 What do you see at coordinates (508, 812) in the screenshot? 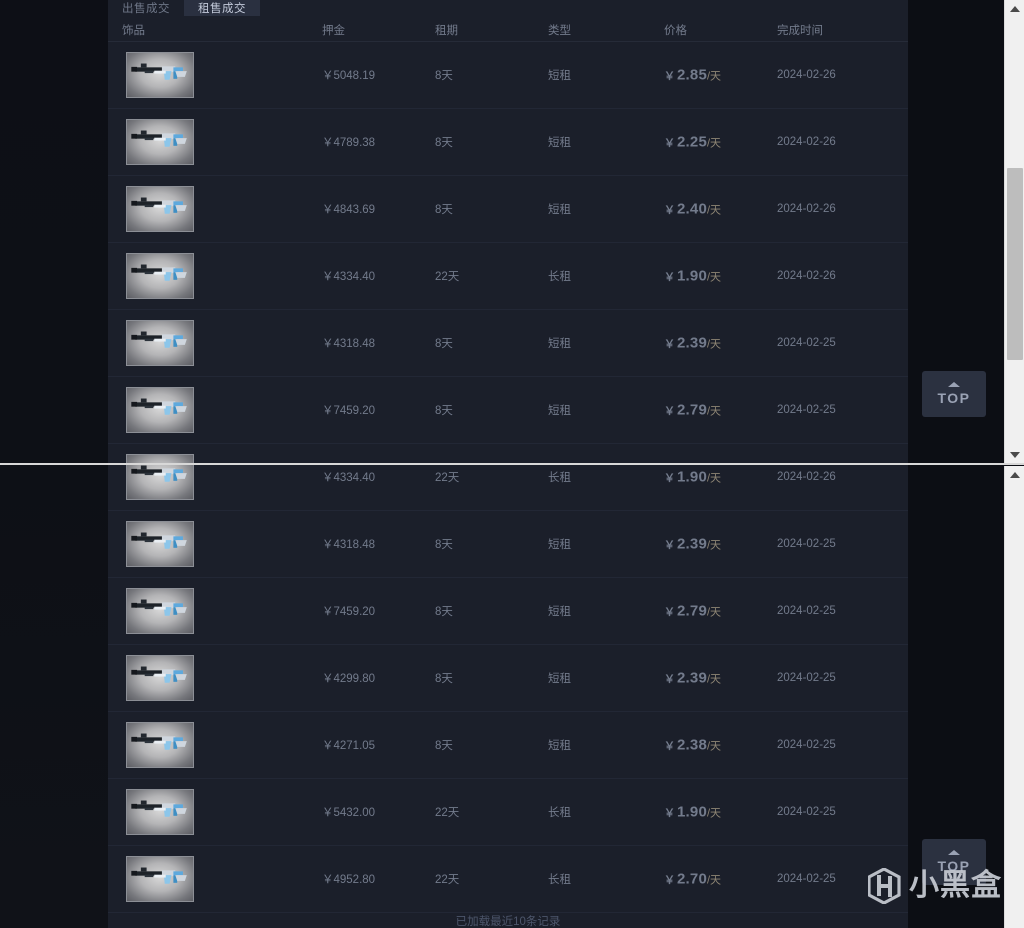
I see `table-row: ￥5432.00 22天 长租 ￥ 1.90/天 2024-02-25` at bounding box center [508, 812].